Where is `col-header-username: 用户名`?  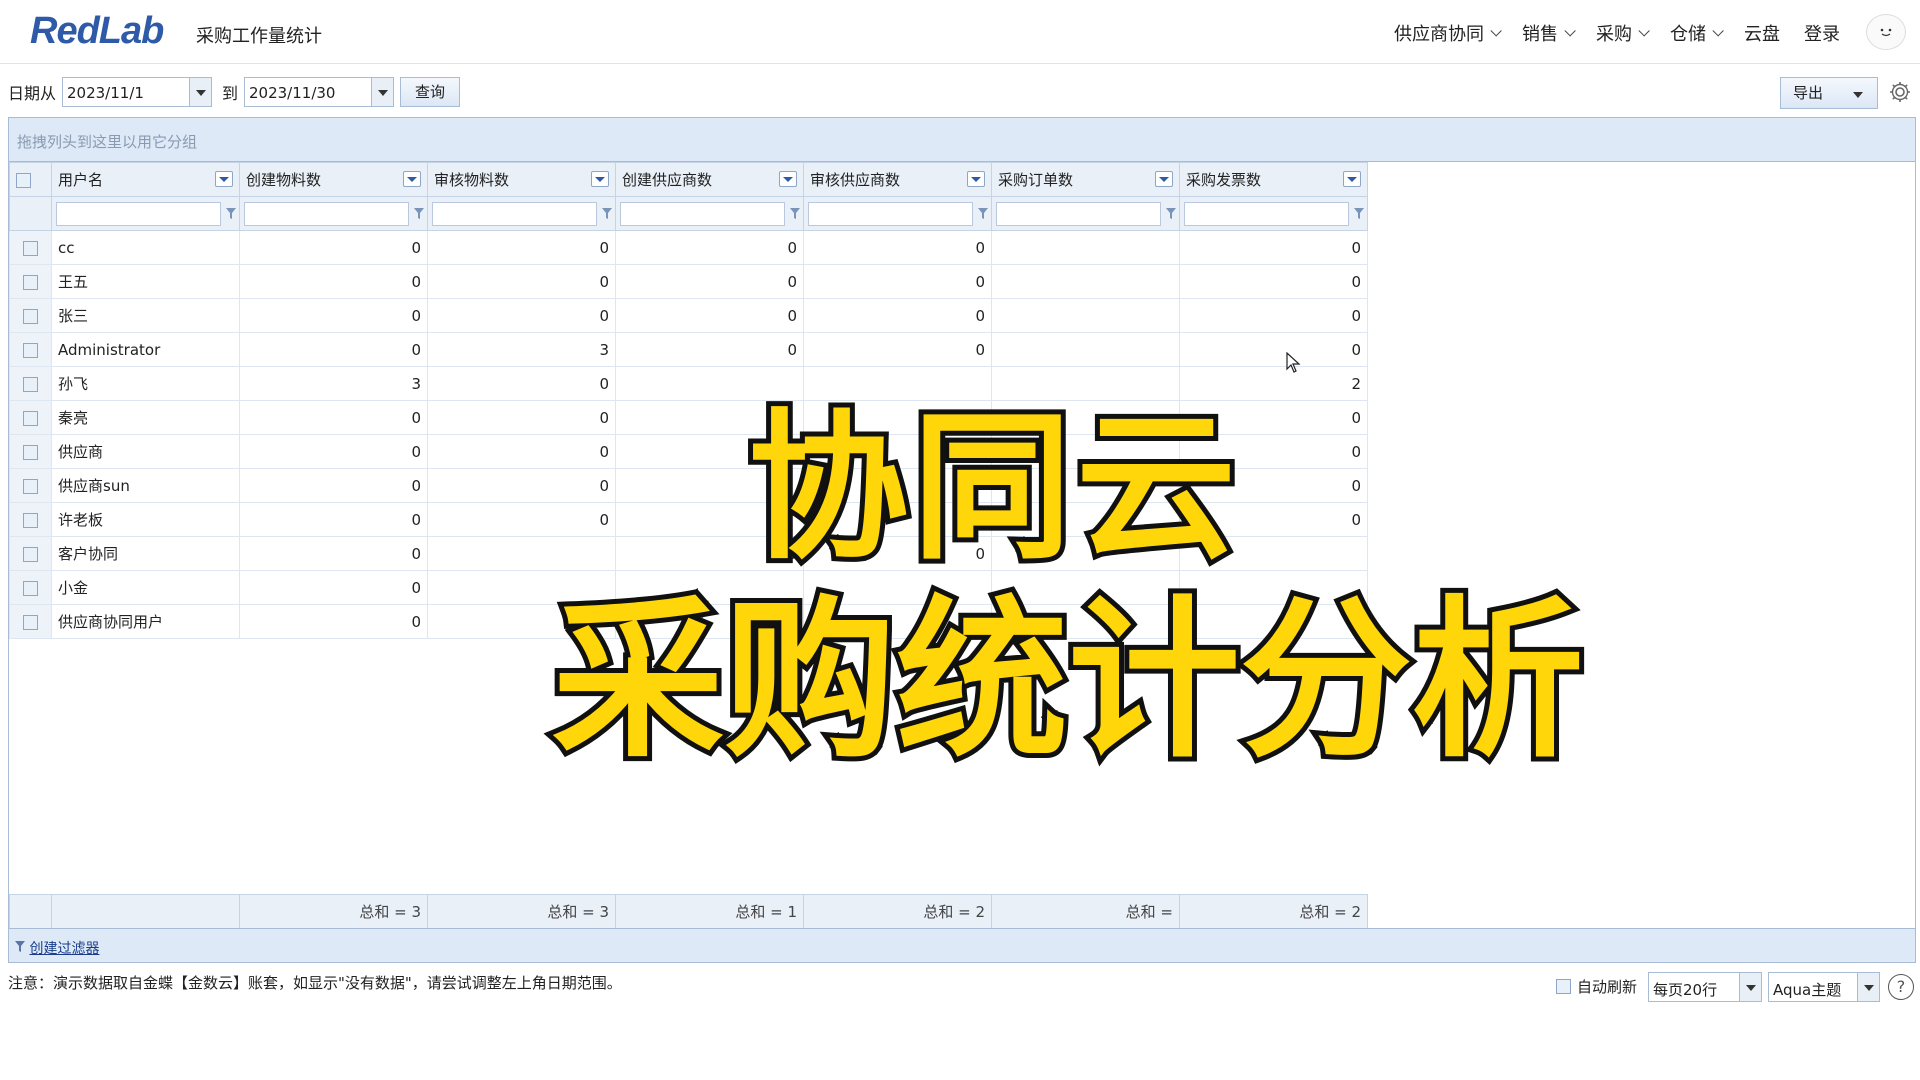 col-header-username: 用户名 is located at coordinates (145, 179).